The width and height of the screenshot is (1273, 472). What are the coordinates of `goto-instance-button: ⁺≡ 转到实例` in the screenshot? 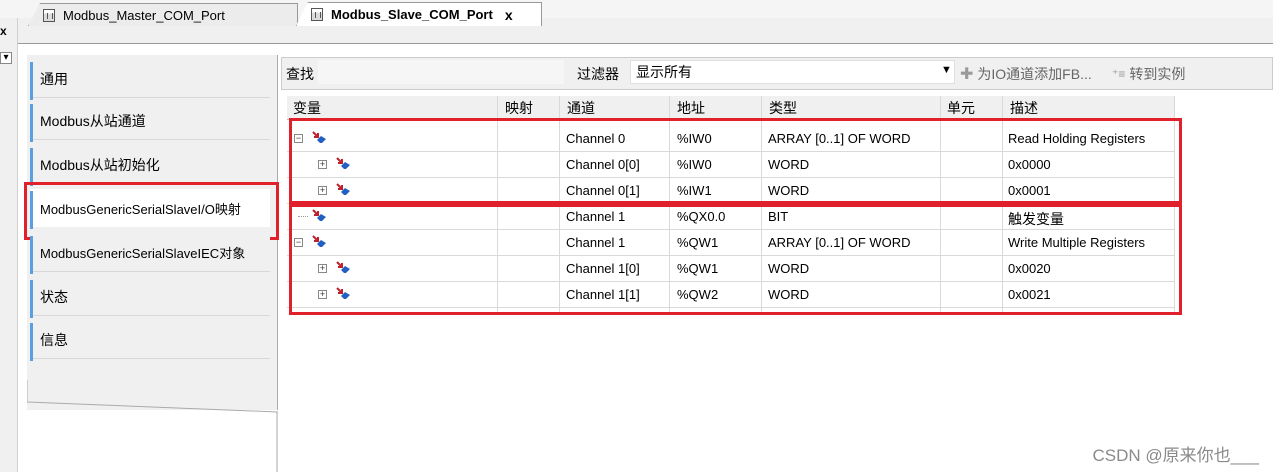 It's located at (1148, 74).